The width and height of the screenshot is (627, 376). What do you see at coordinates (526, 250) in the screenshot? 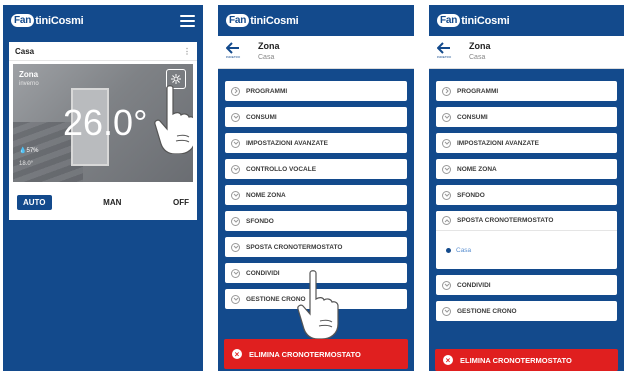
I see `home-option: Casa` at bounding box center [526, 250].